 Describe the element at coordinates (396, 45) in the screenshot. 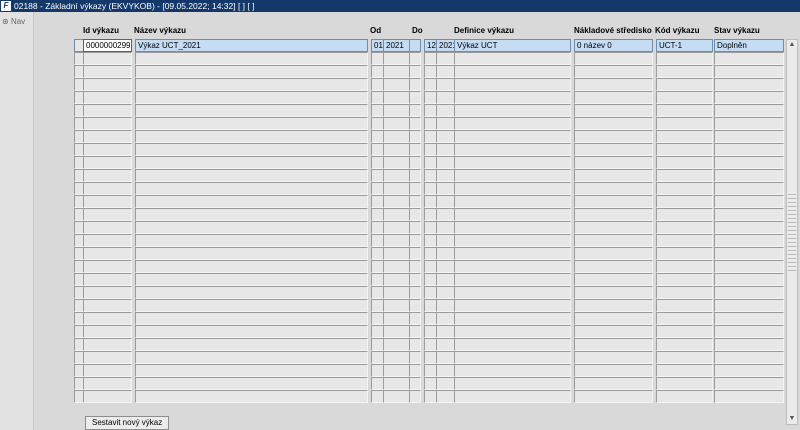

I see `cell-od-year: 2021` at that location.